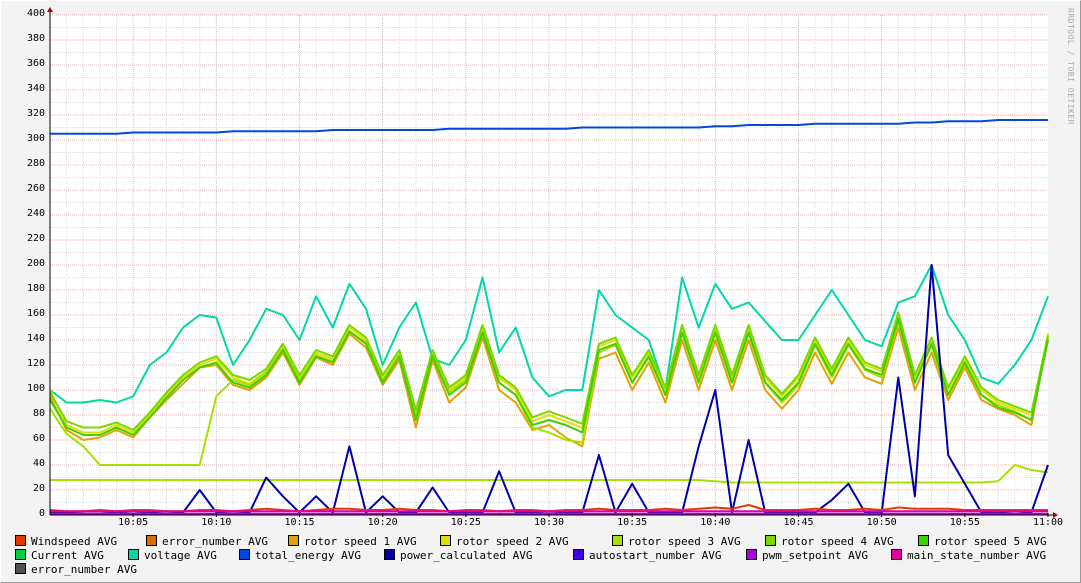  What do you see at coordinates (977, 555) in the screenshot?
I see `legend-label: main_state_number AVG` at bounding box center [977, 555].